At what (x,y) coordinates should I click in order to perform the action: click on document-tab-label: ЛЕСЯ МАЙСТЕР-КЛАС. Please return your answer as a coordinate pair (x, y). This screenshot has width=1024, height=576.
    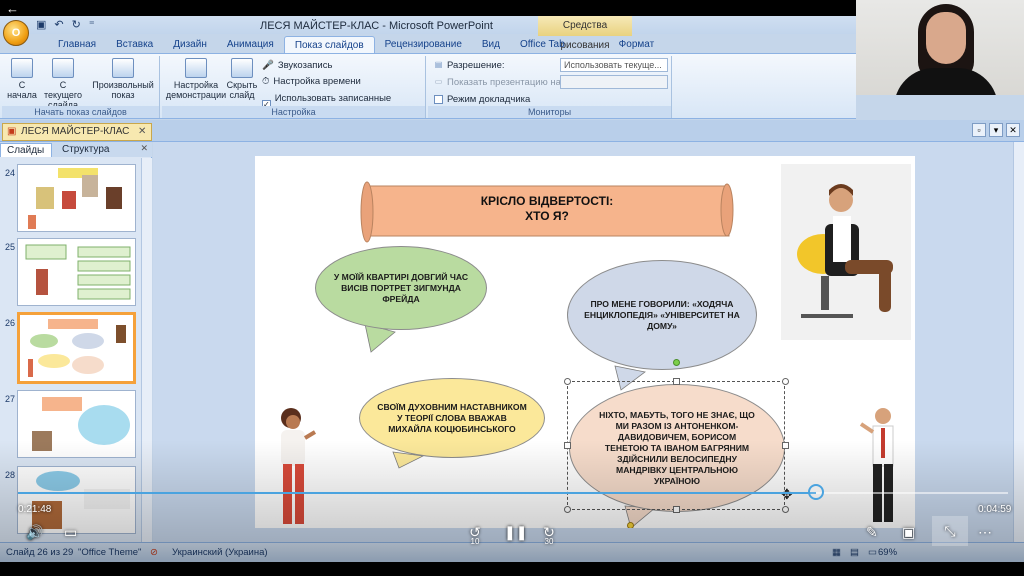
    Looking at the image, I should click on (75, 131).